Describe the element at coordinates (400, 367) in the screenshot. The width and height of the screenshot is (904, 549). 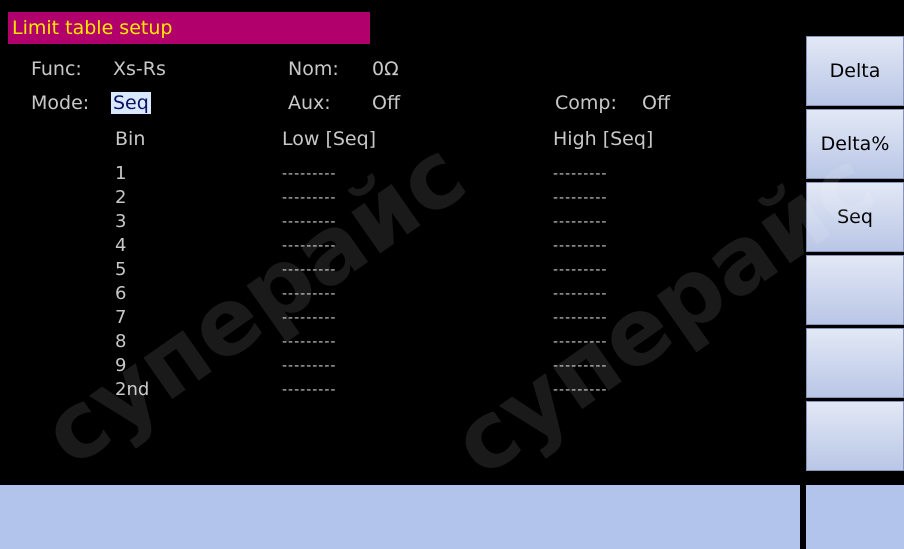
I see `table-row: 9 --------- ---------` at that location.